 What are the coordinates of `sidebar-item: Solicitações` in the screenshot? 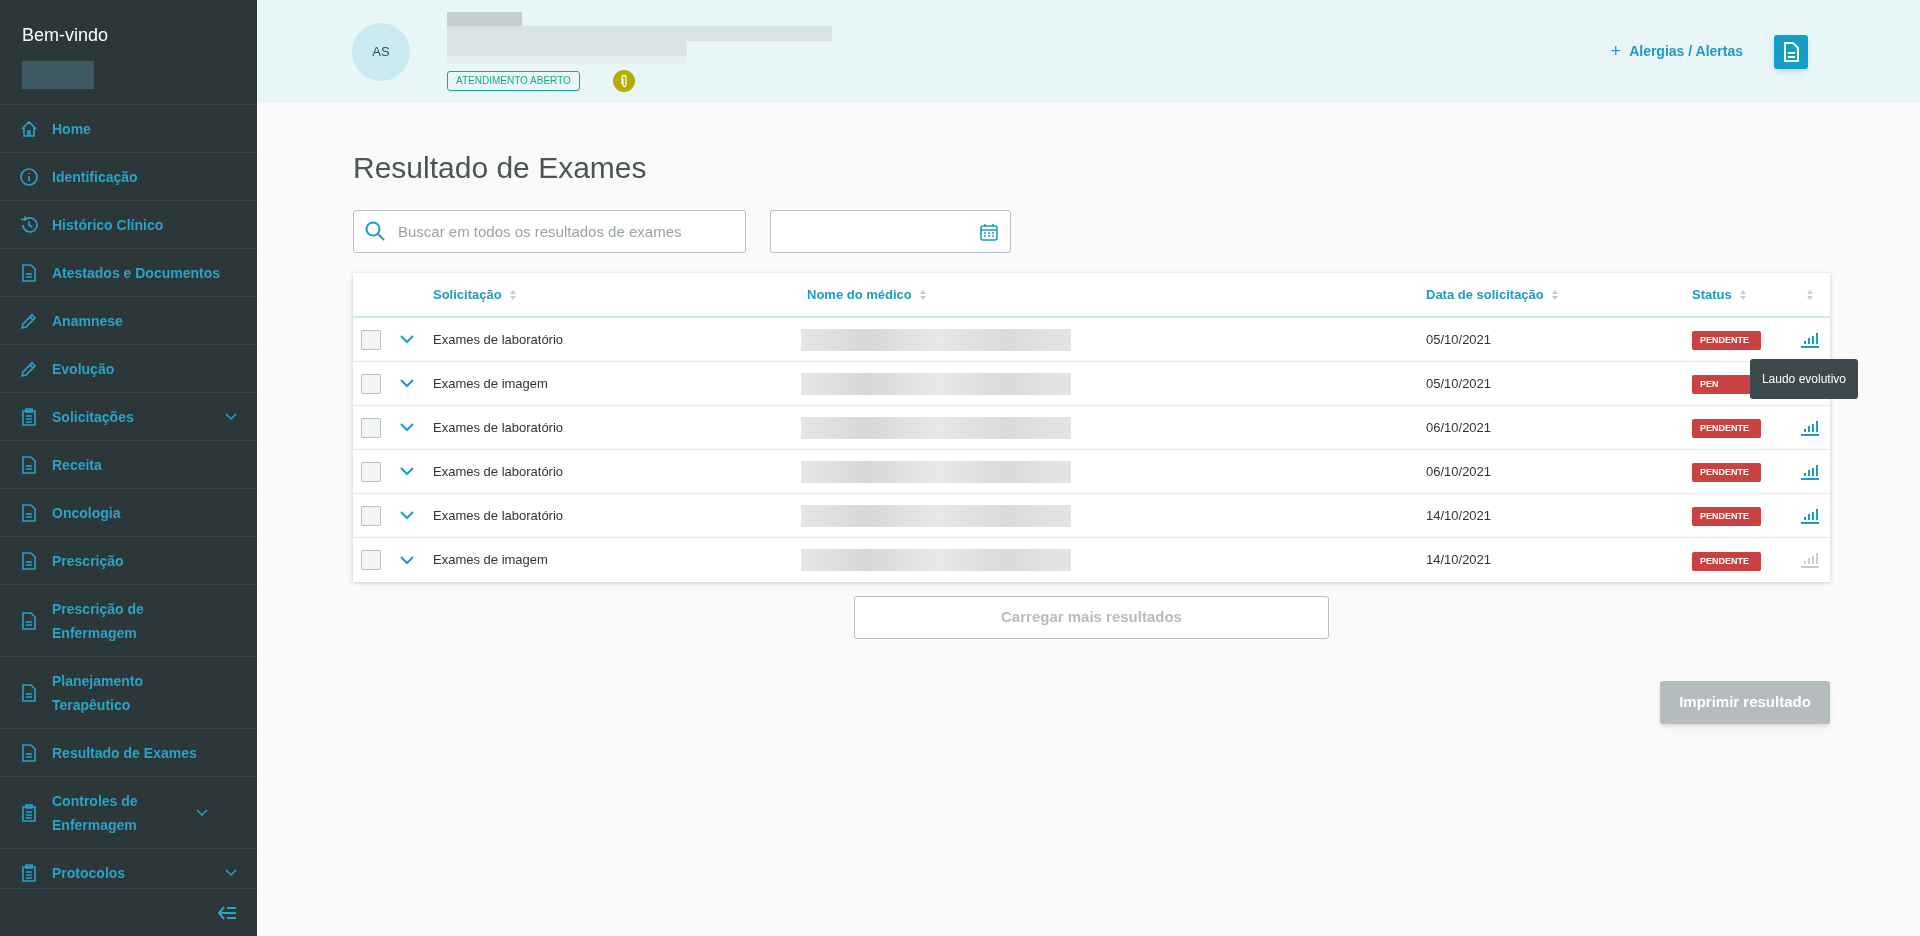 It's located at (128, 417).